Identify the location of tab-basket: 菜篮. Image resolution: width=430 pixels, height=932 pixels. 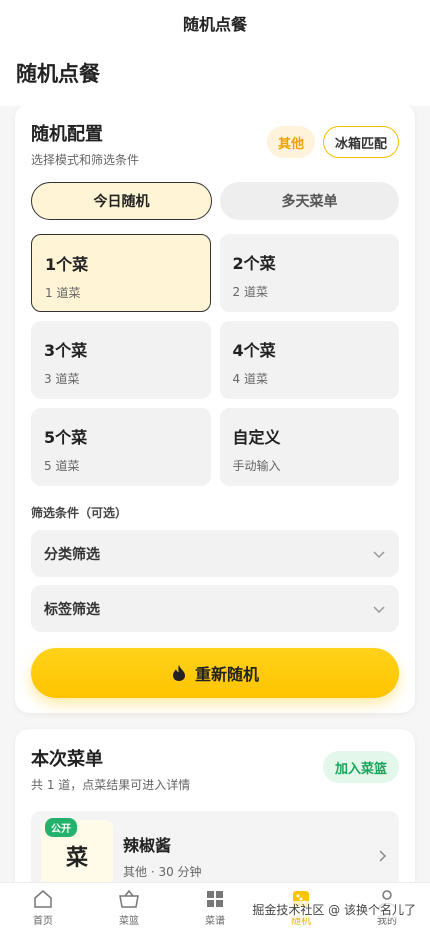
(129, 907).